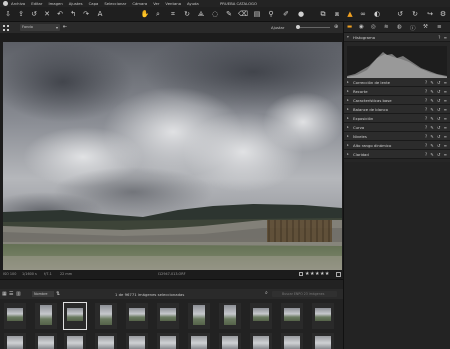 The height and width of the screenshot is (349, 450). Describe the element at coordinates (415, 14) in the screenshot. I see `refresh-icon: ↻` at that location.